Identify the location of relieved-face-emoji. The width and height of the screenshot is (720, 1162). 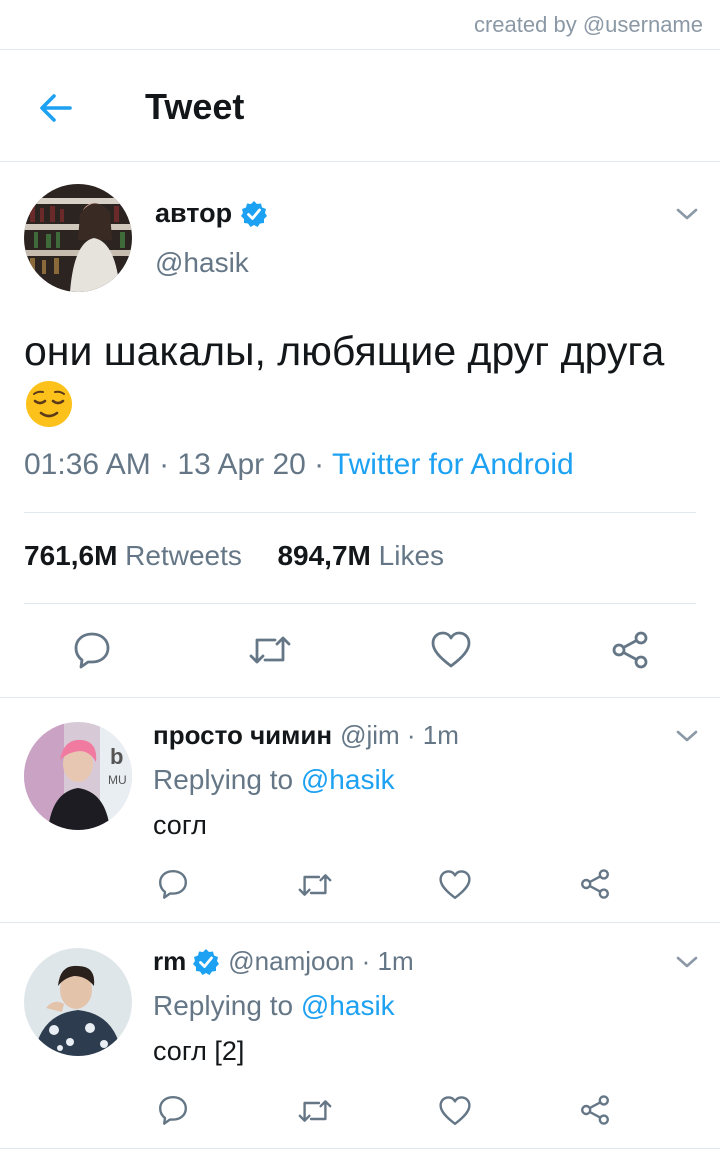
(49, 404).